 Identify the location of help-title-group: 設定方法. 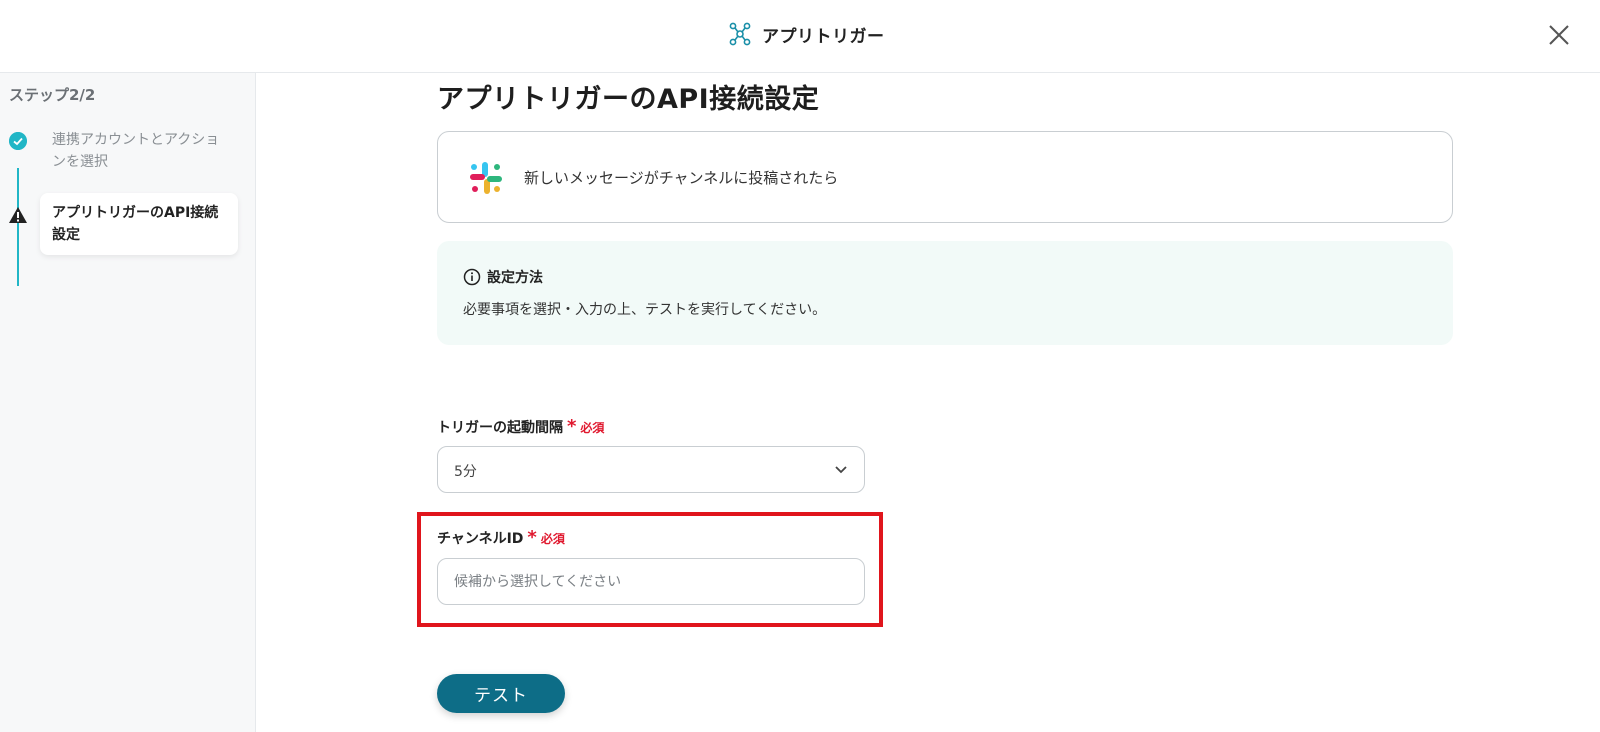
(503, 277).